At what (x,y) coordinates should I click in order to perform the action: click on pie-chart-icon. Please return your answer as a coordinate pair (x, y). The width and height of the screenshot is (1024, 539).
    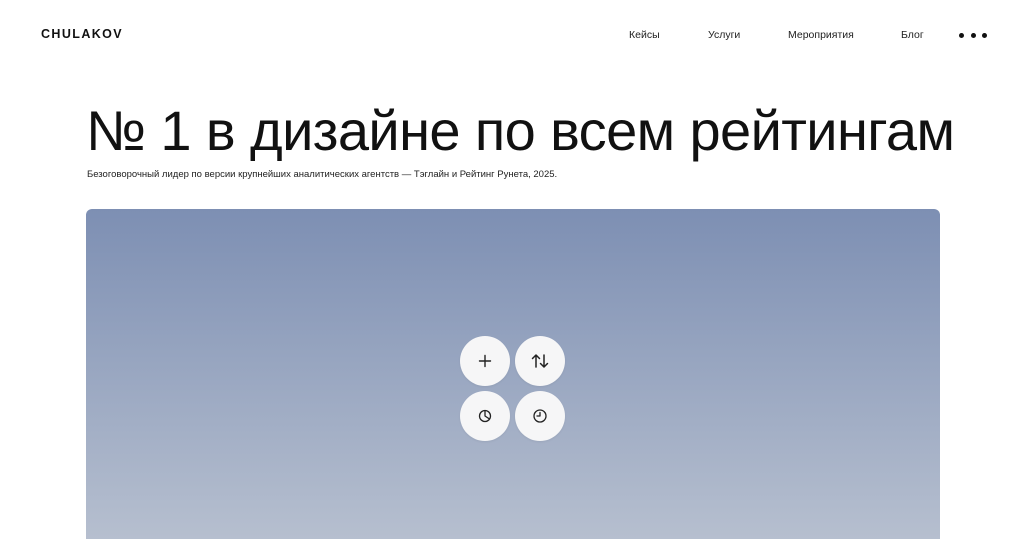
    Looking at the image, I should click on (485, 416).